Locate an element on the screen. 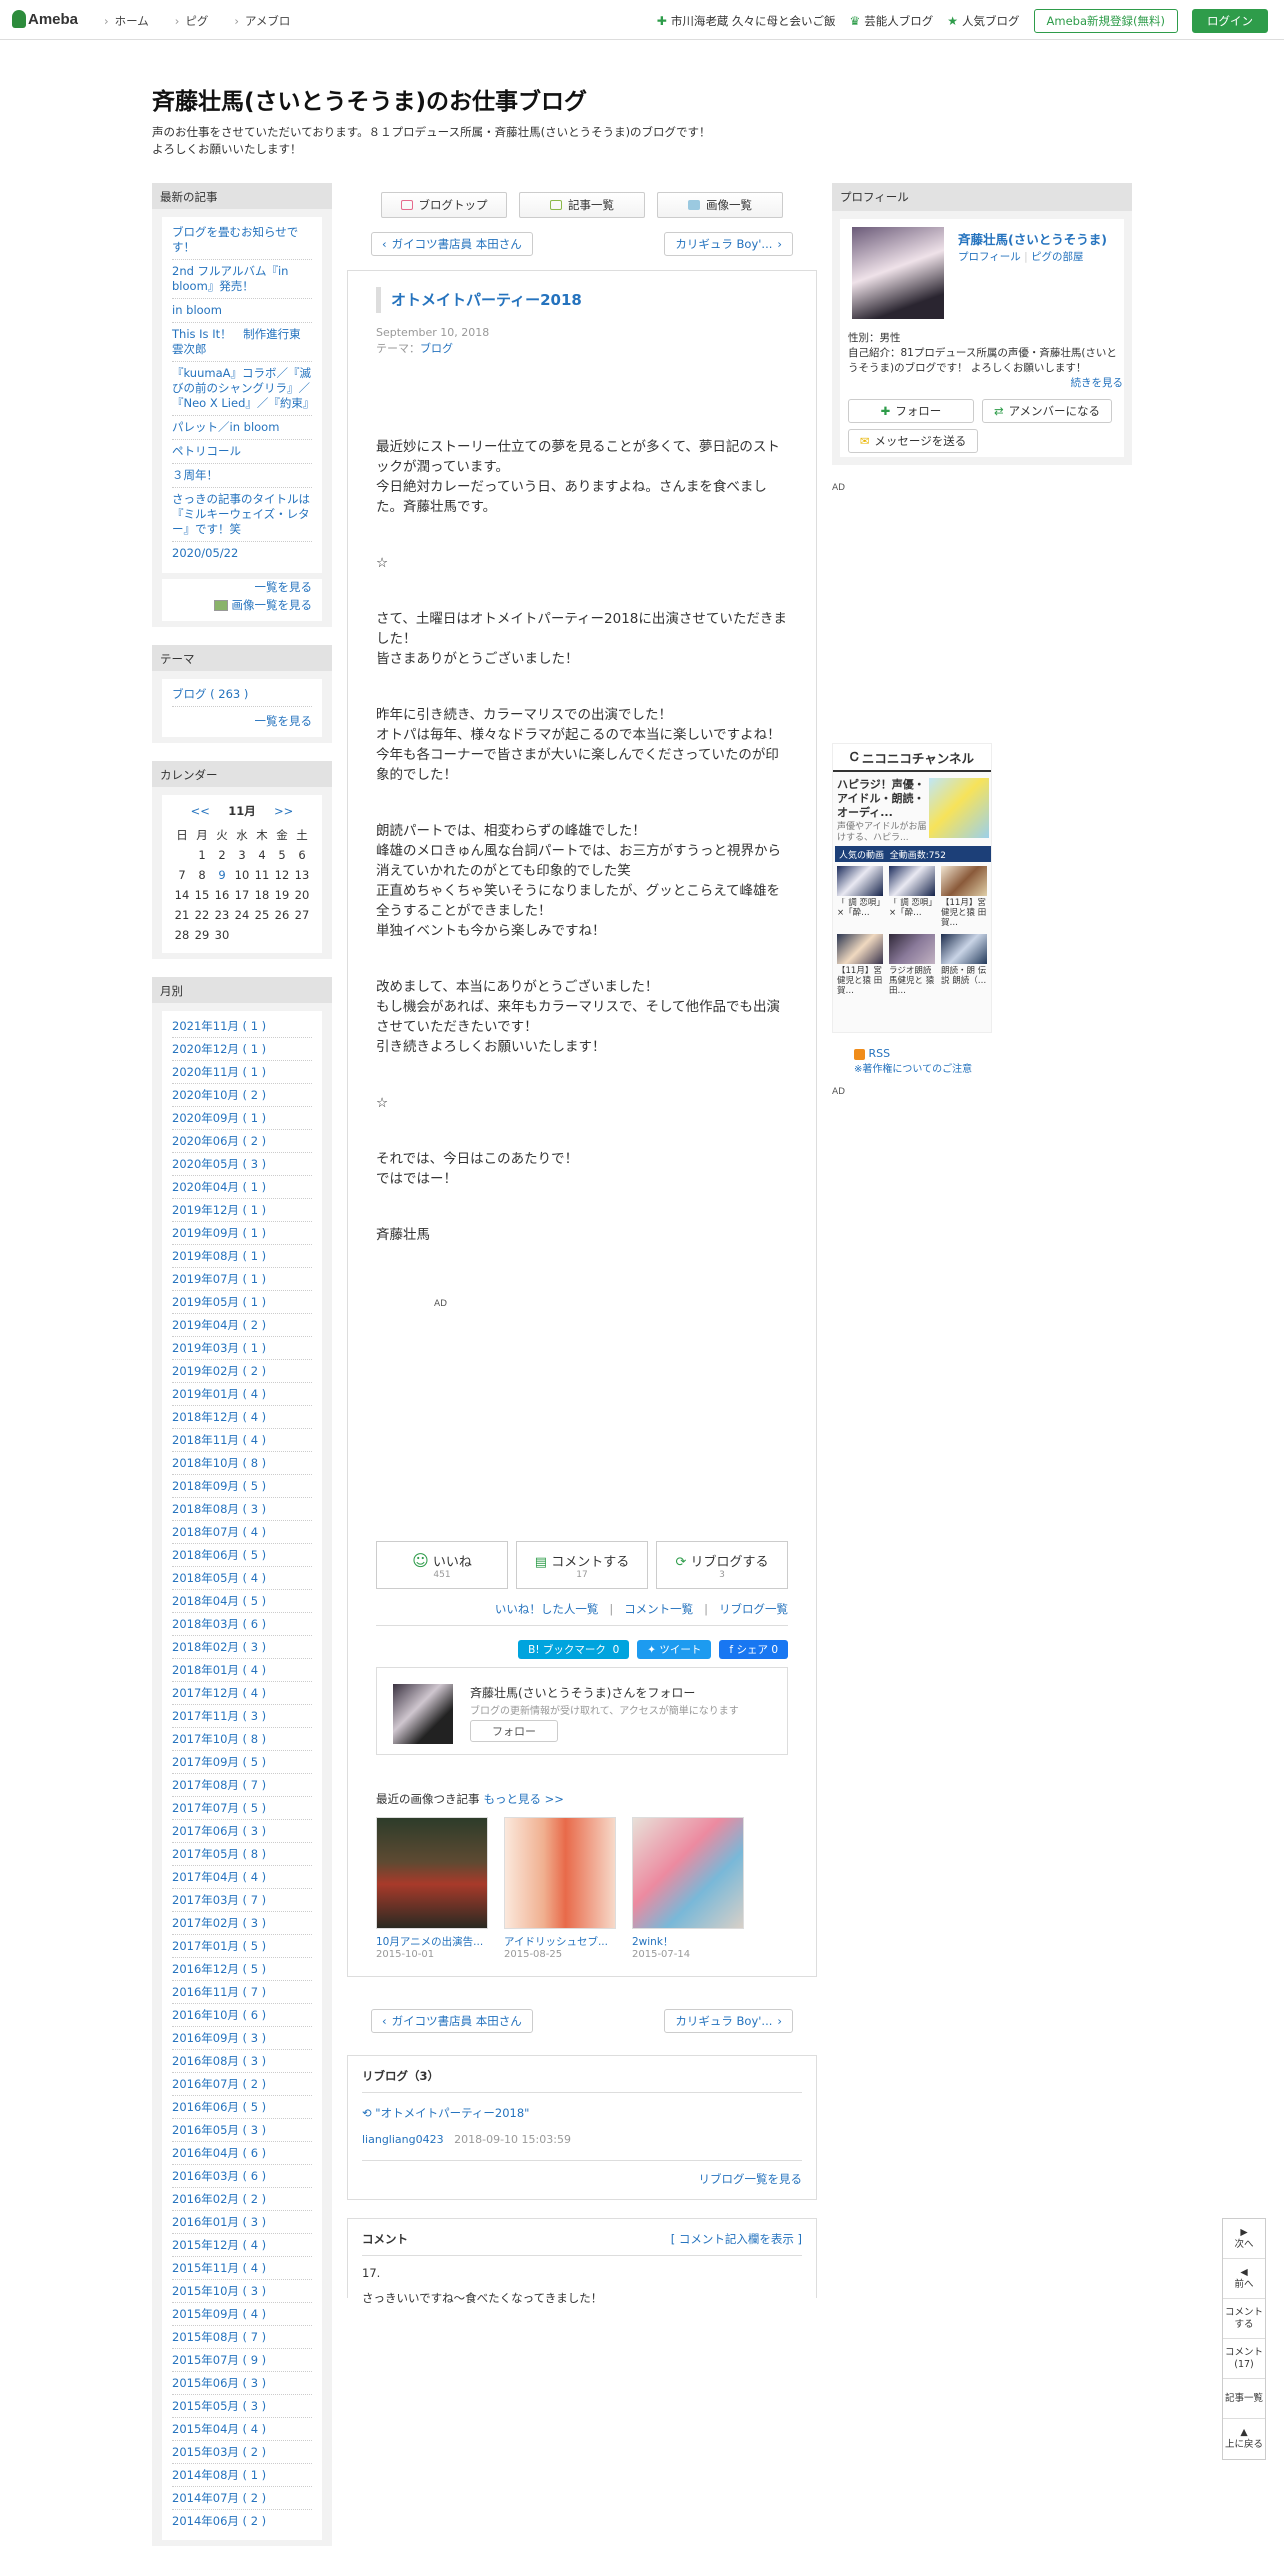 The image size is (1284, 2568). image-list-link: 画像一覧を見る is located at coordinates (272, 605).